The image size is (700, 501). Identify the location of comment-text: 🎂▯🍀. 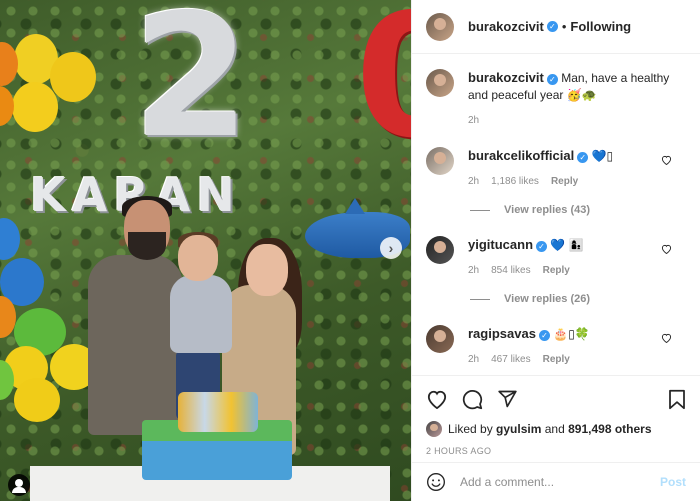
(571, 334).